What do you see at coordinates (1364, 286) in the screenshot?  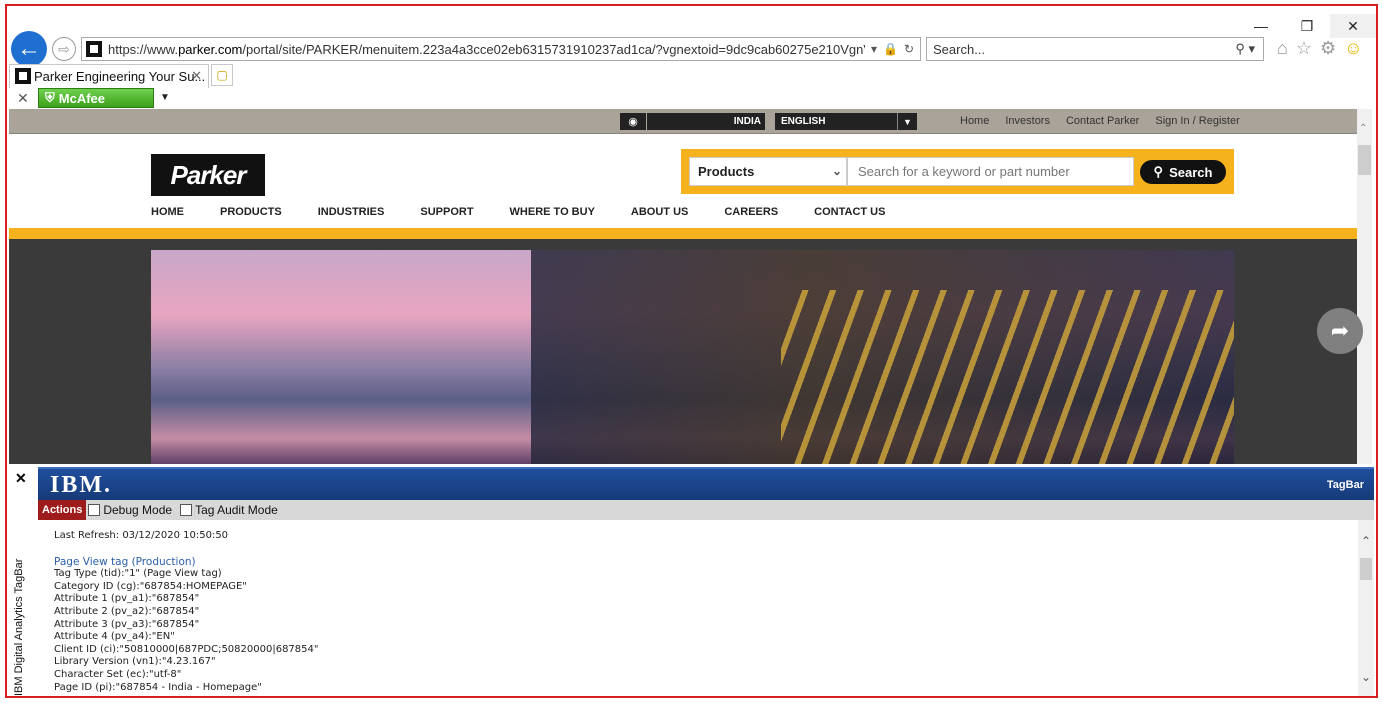 I see `page-scrollbar: ⌃` at bounding box center [1364, 286].